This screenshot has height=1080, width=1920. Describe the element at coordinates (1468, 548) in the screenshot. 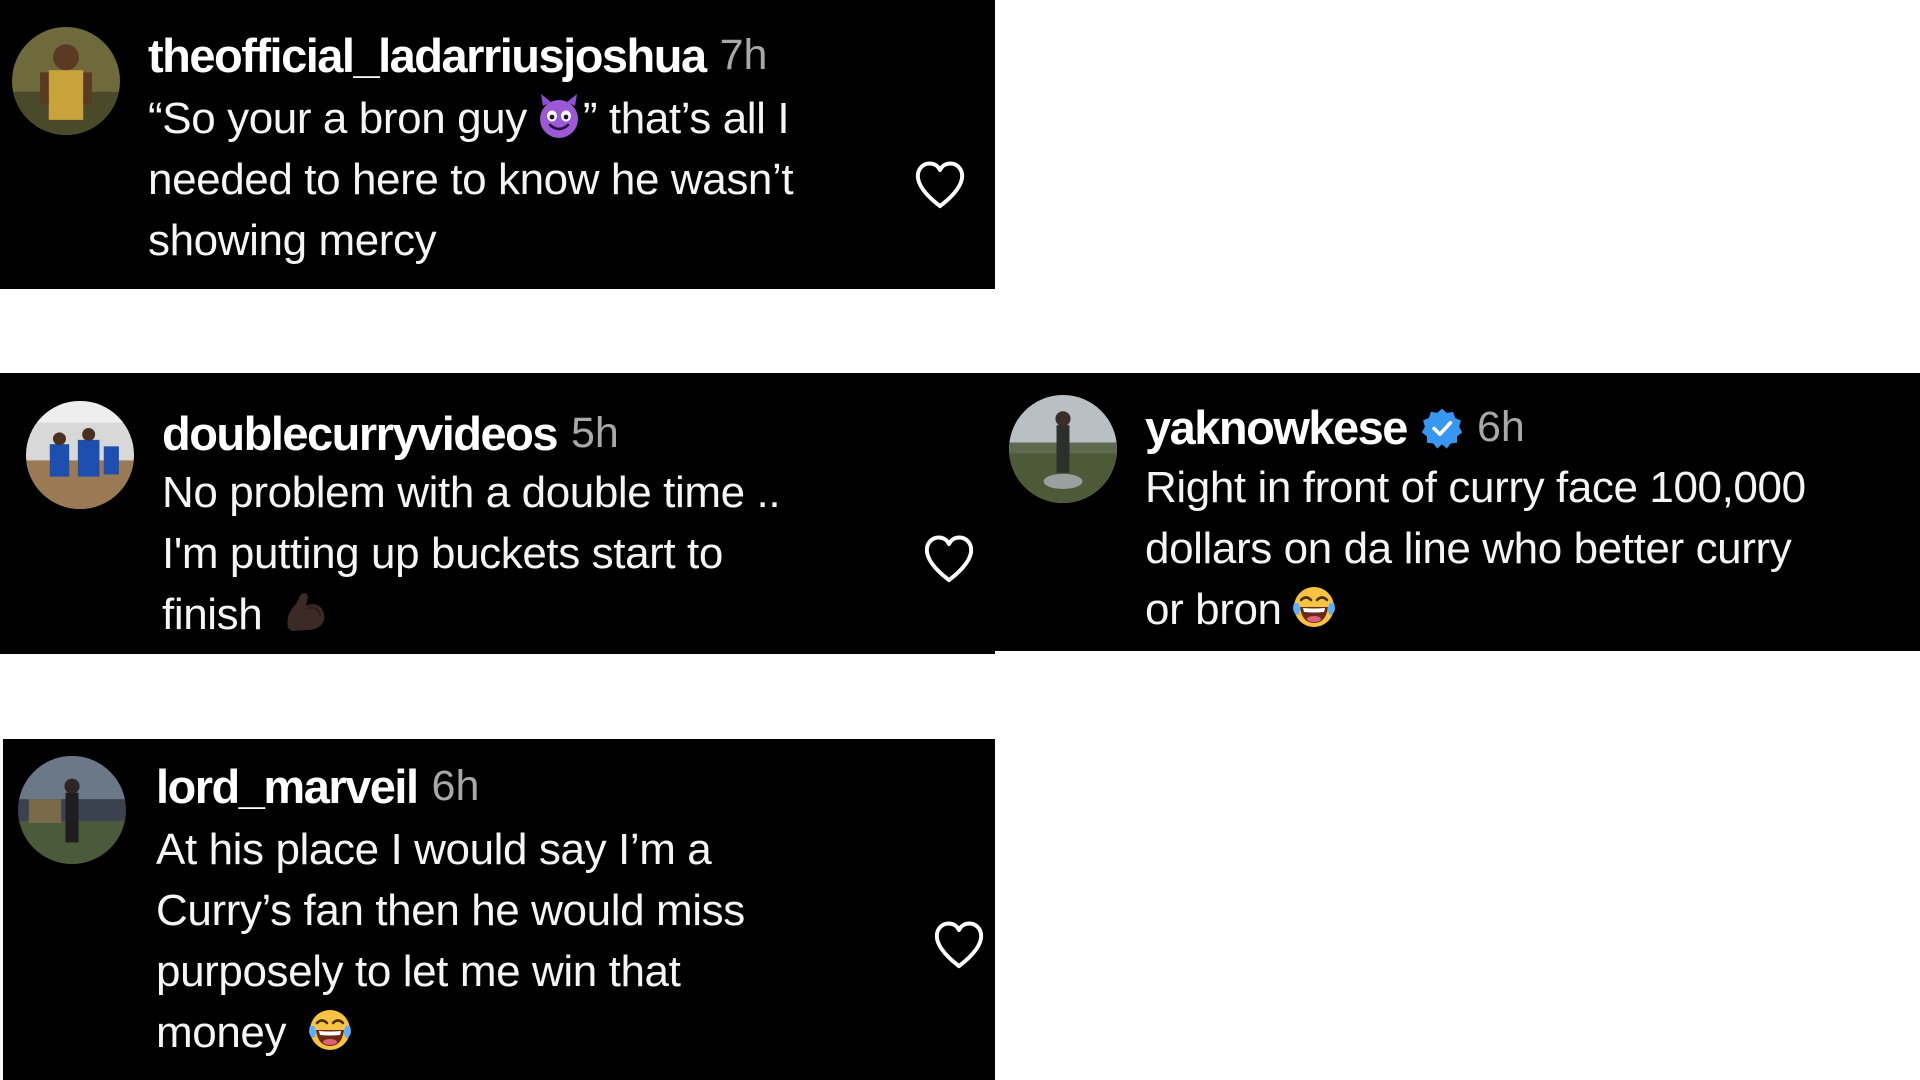

I see `comment-text-line: dollars on da line who better curry` at that location.